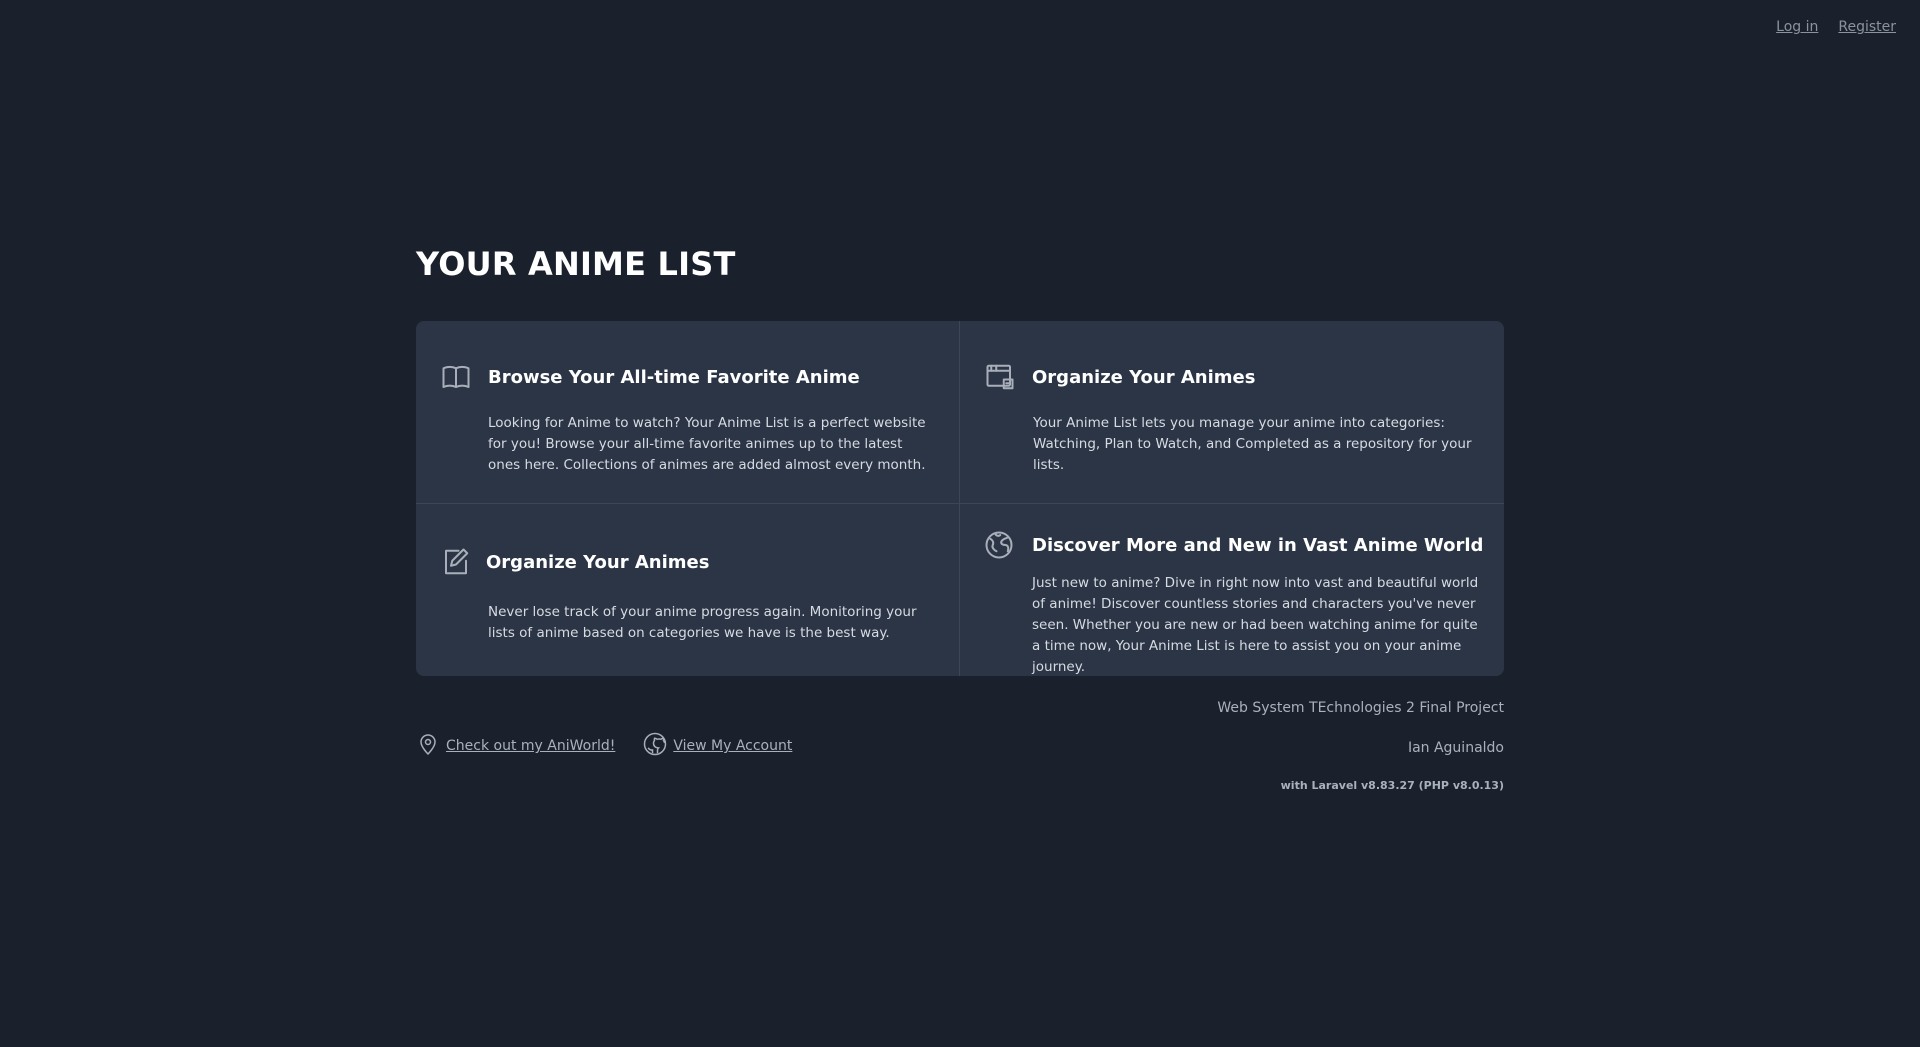 The height and width of the screenshot is (1047, 1920). I want to click on globe-icon, so click(999, 545).